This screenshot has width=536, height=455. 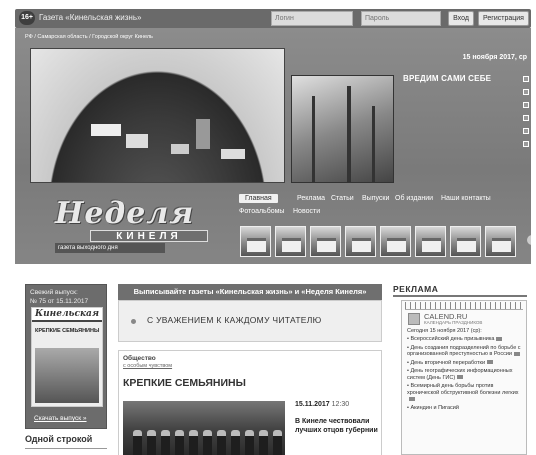 What do you see at coordinates (139, 358) in the screenshot?
I see `article-category: Общество` at bounding box center [139, 358].